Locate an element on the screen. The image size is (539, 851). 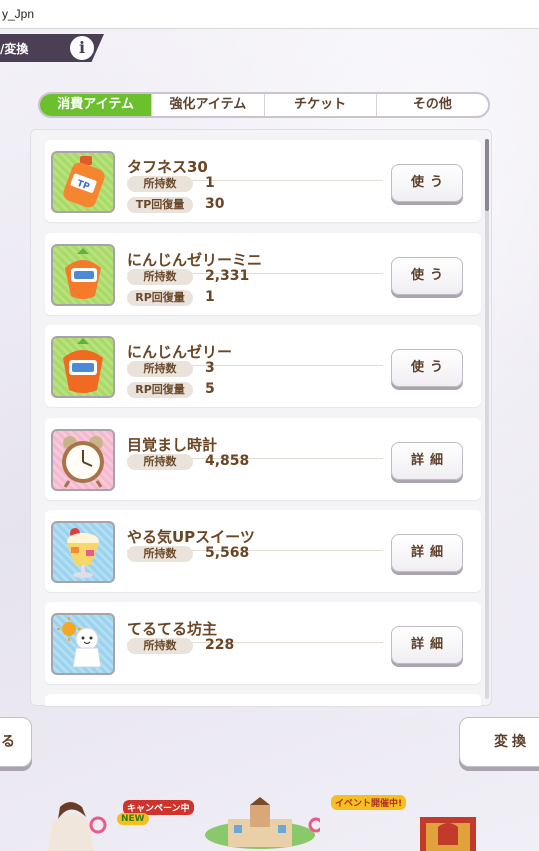
scrollbar-thumb is located at coordinates (487, 175).